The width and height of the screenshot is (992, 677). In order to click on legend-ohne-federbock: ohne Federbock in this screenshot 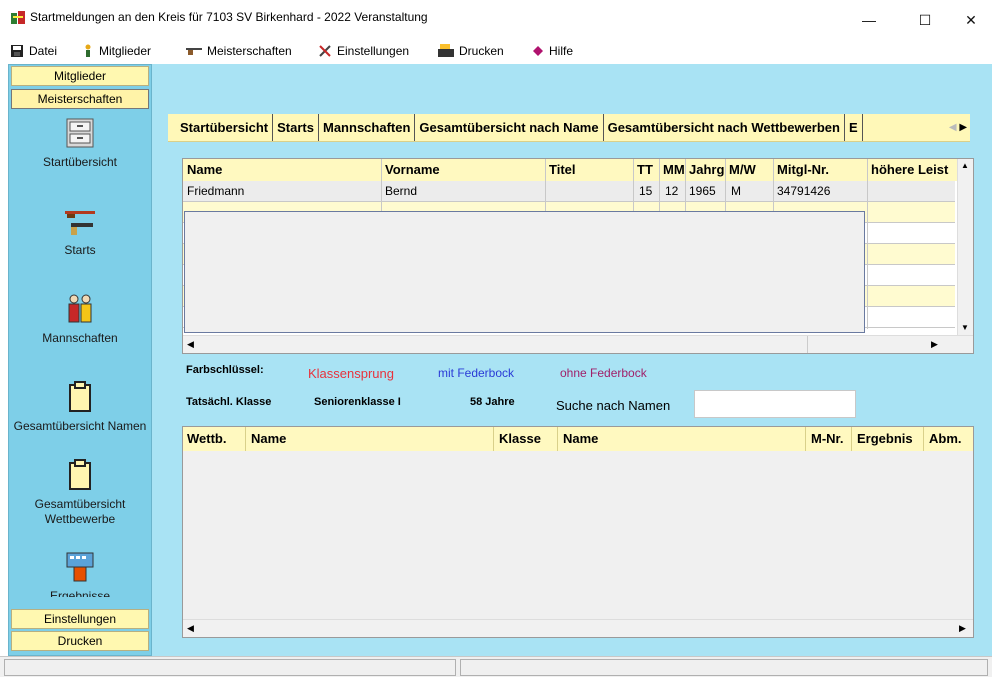, I will do `click(603, 373)`.